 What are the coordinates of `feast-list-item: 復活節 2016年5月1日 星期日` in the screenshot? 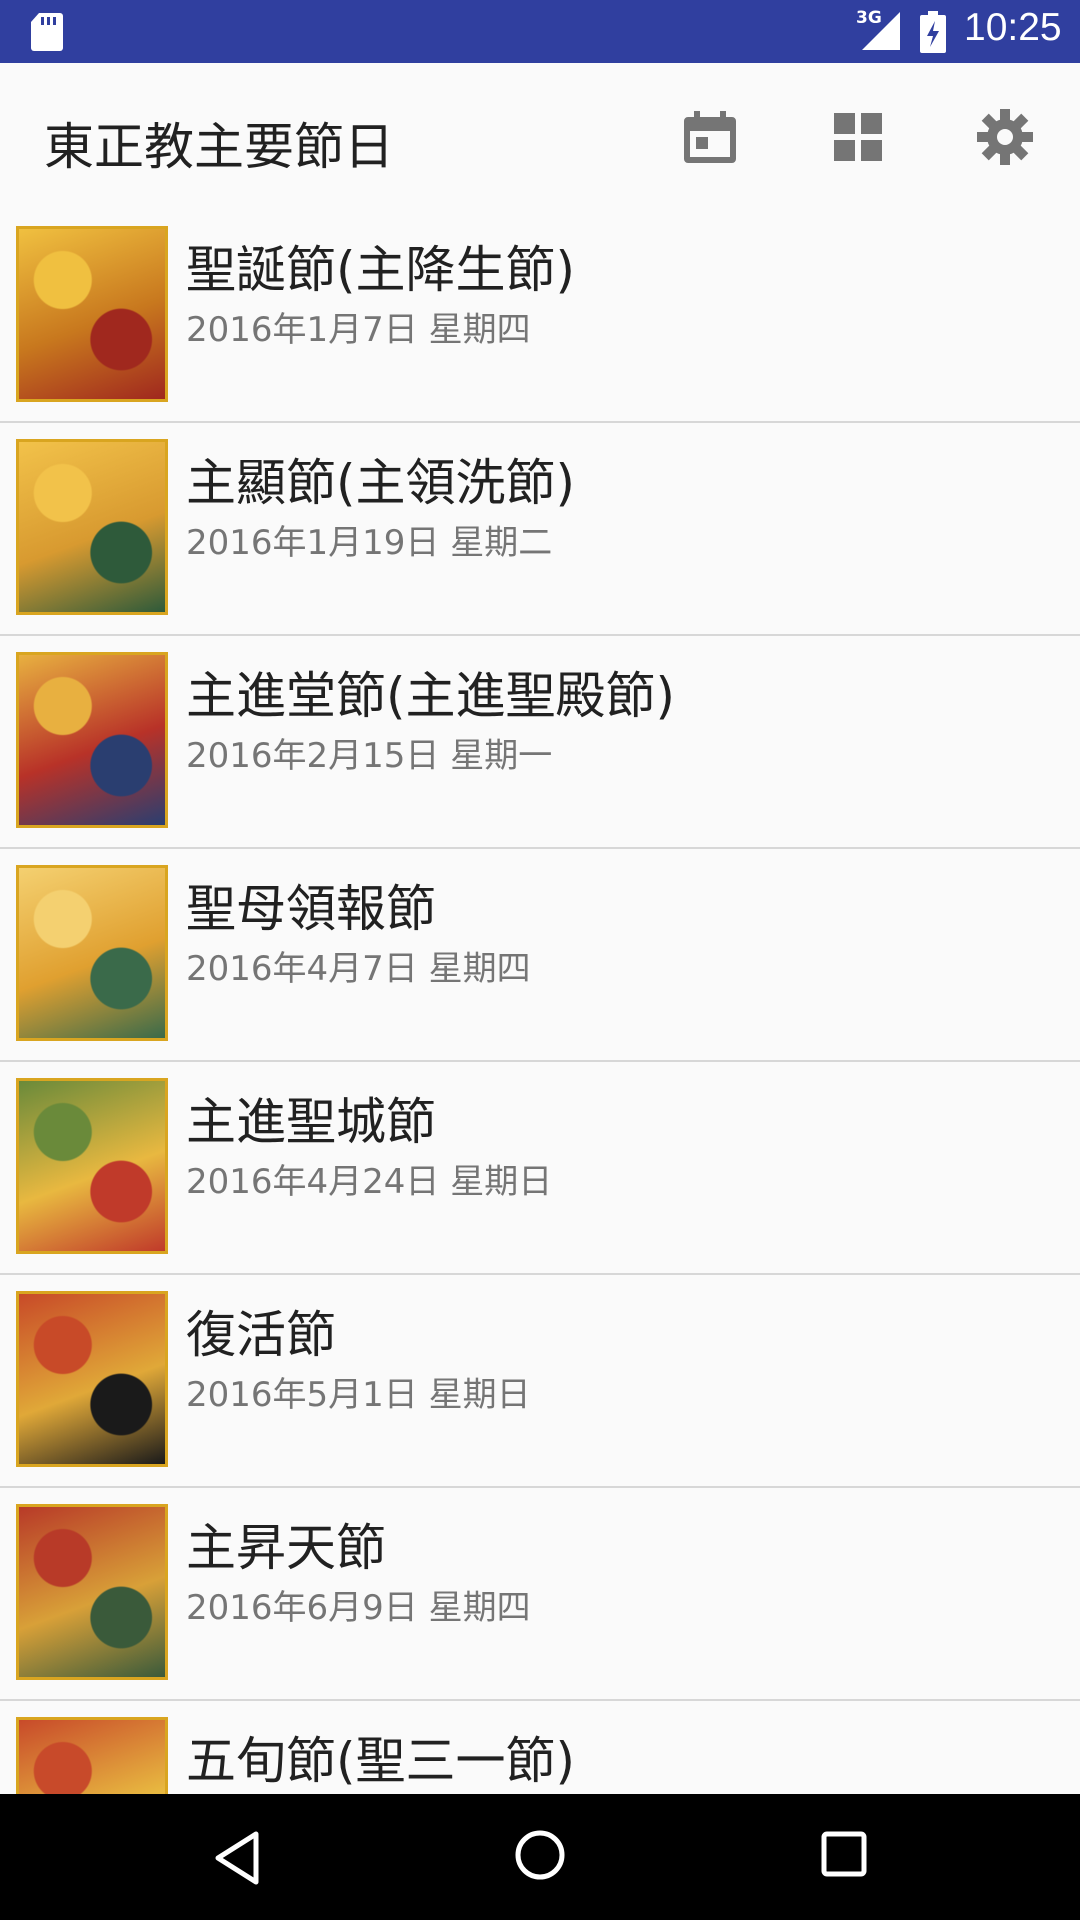 It's located at (540, 1381).